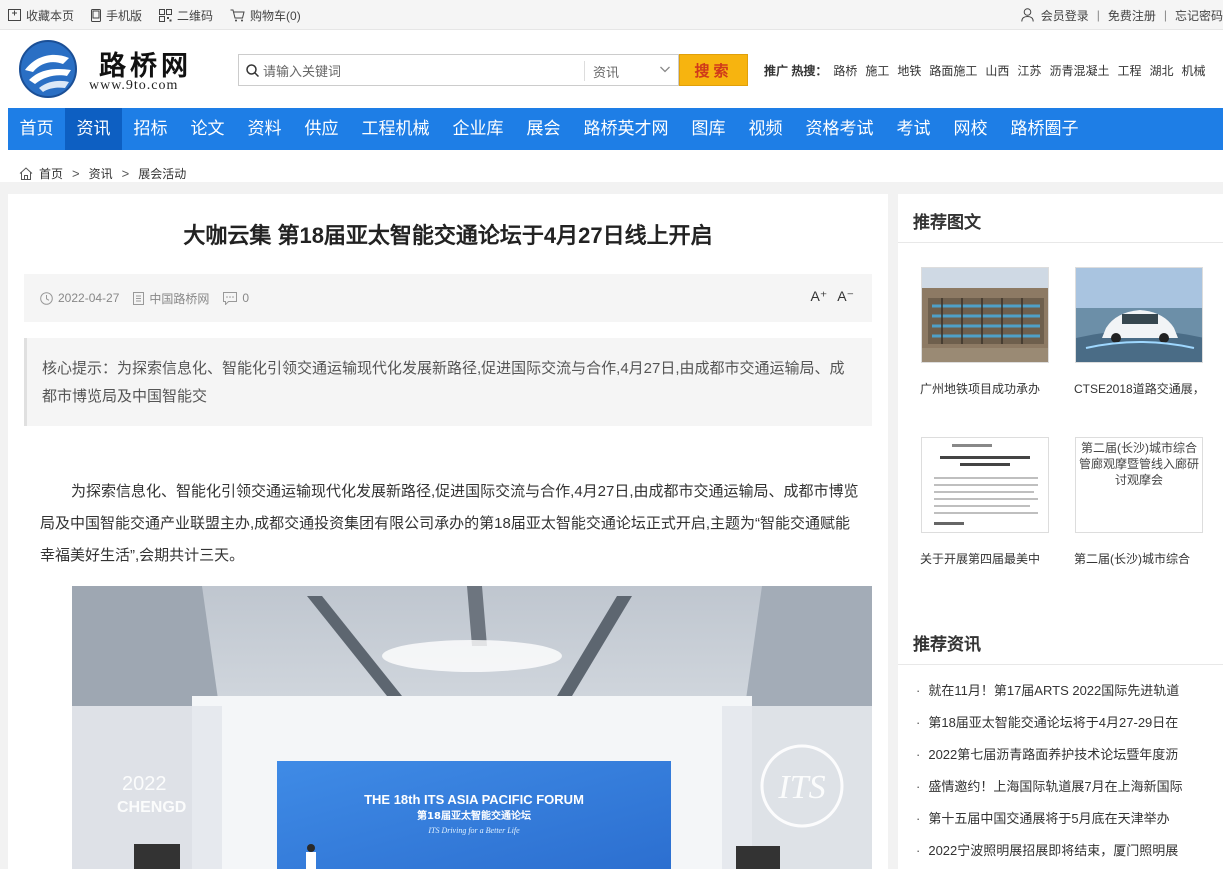 Image resolution: width=1223 pixels, height=870 pixels. What do you see at coordinates (909, 70) in the screenshot?
I see `hot-keyword: 地铁` at bounding box center [909, 70].